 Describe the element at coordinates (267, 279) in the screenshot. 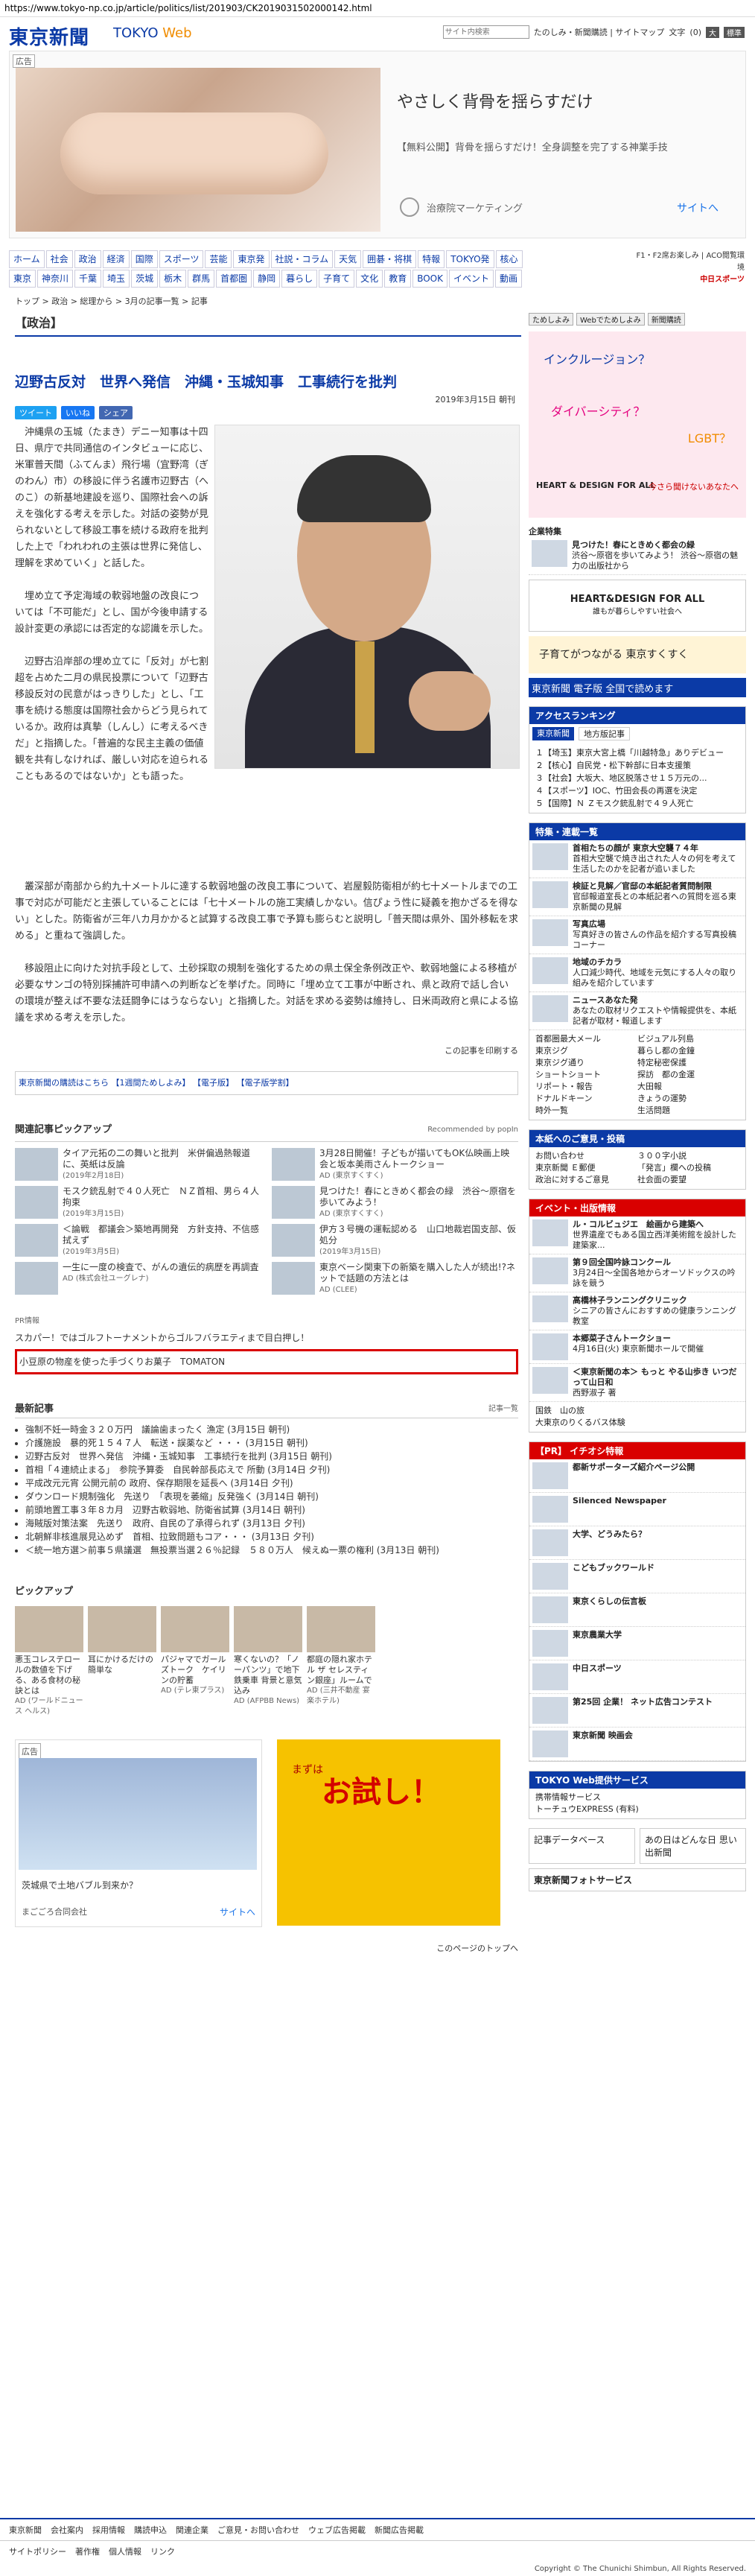

I see `nav-item: 静岡` at that location.